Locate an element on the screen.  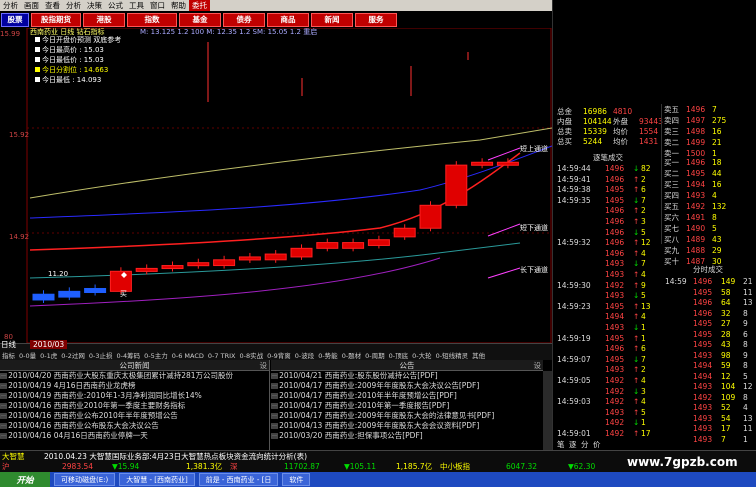
nav-tab-5: 债券 is located at coordinates (244, 19).